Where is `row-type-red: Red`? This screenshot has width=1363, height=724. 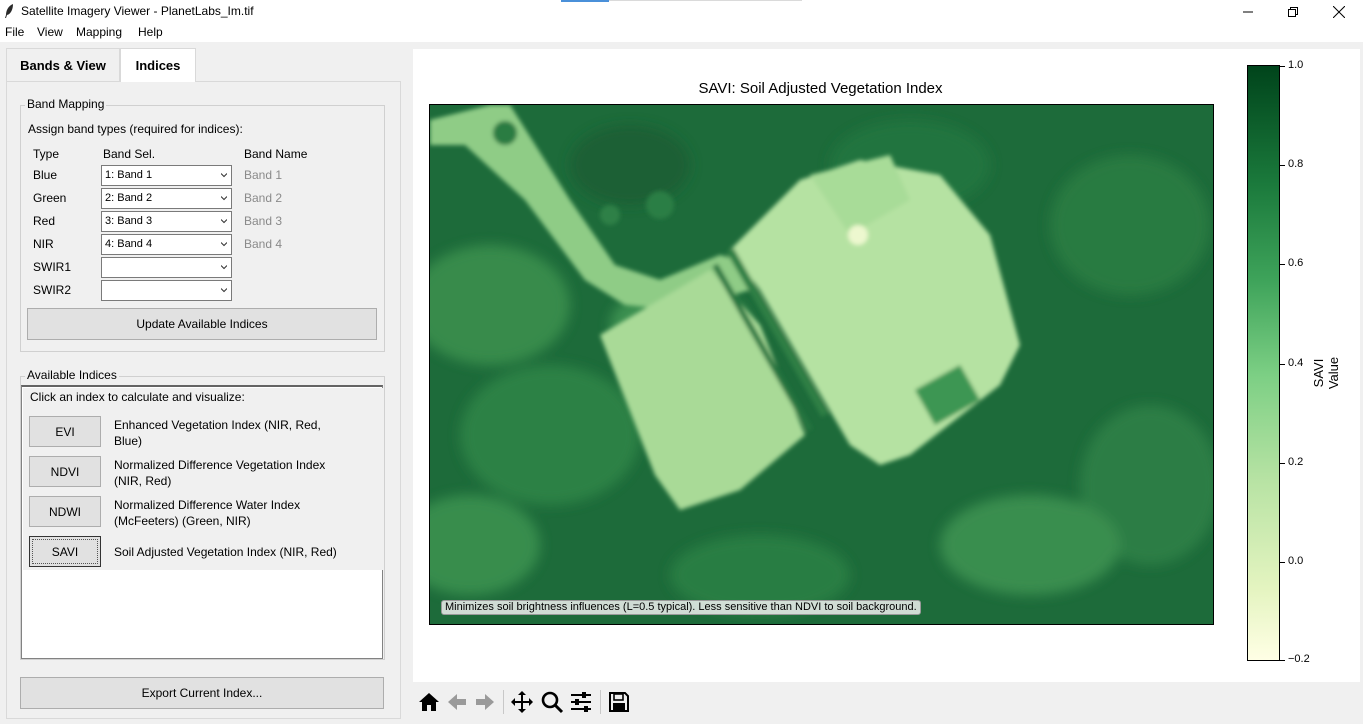 row-type-red: Red is located at coordinates (44, 221).